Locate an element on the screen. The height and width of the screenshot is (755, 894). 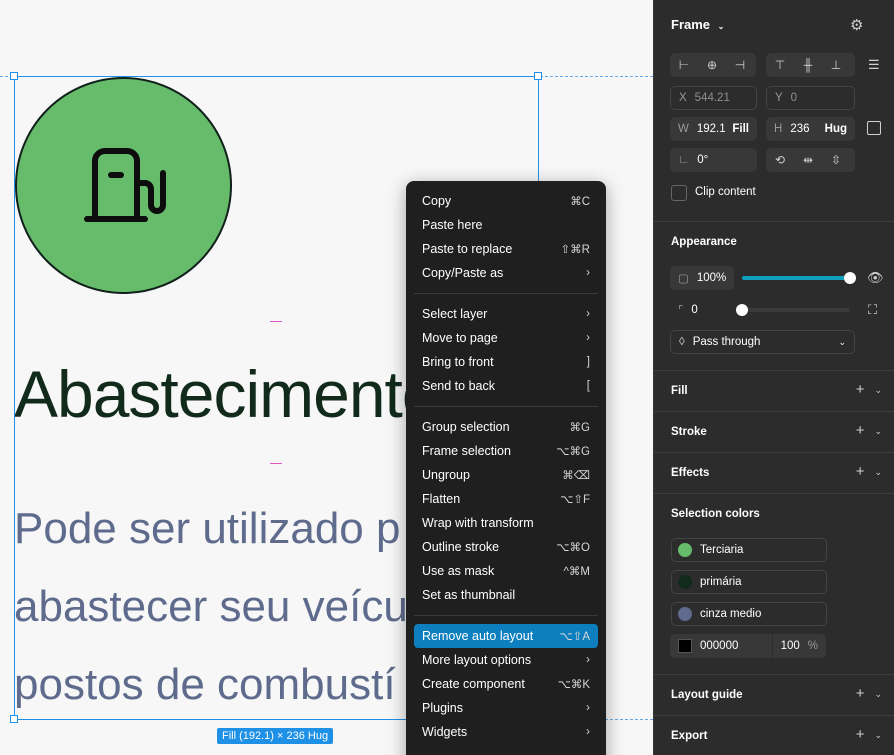
y-label: Y is located at coordinates (779, 98).